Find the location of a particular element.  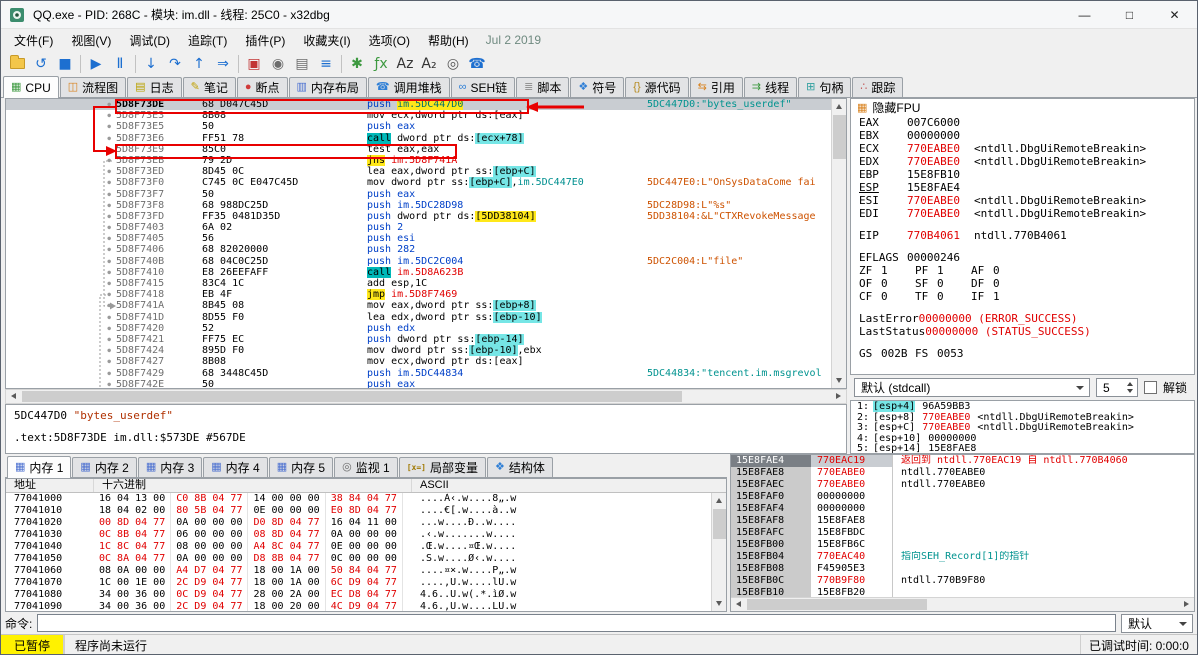

tab-log: ▤ 日志 is located at coordinates (154, 87).